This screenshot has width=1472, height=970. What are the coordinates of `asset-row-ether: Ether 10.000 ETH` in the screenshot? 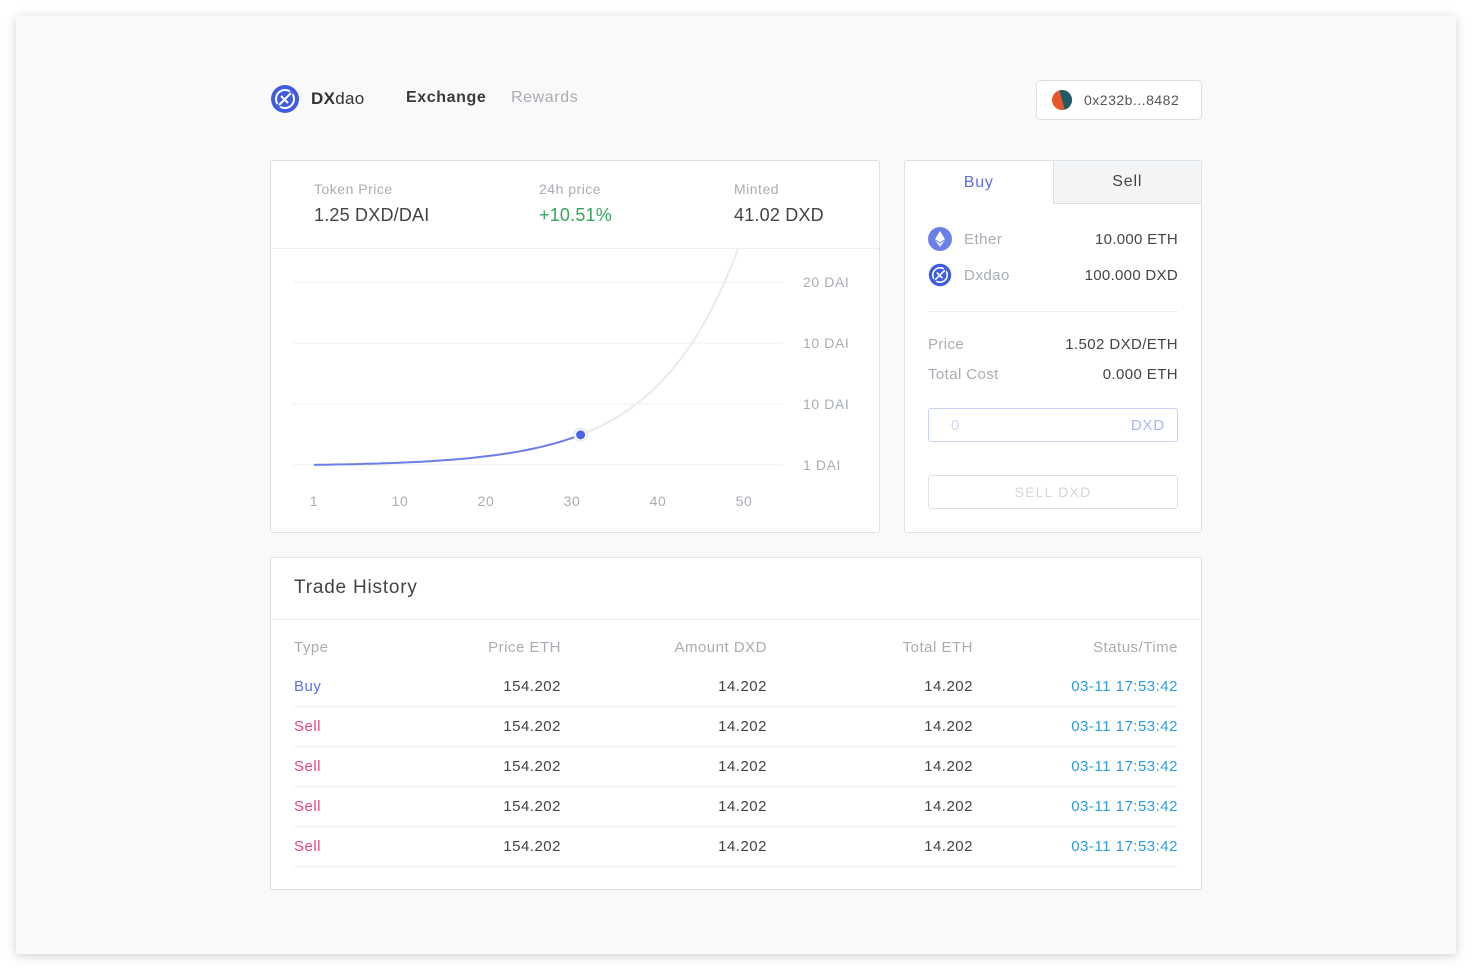 It's located at (1053, 239).